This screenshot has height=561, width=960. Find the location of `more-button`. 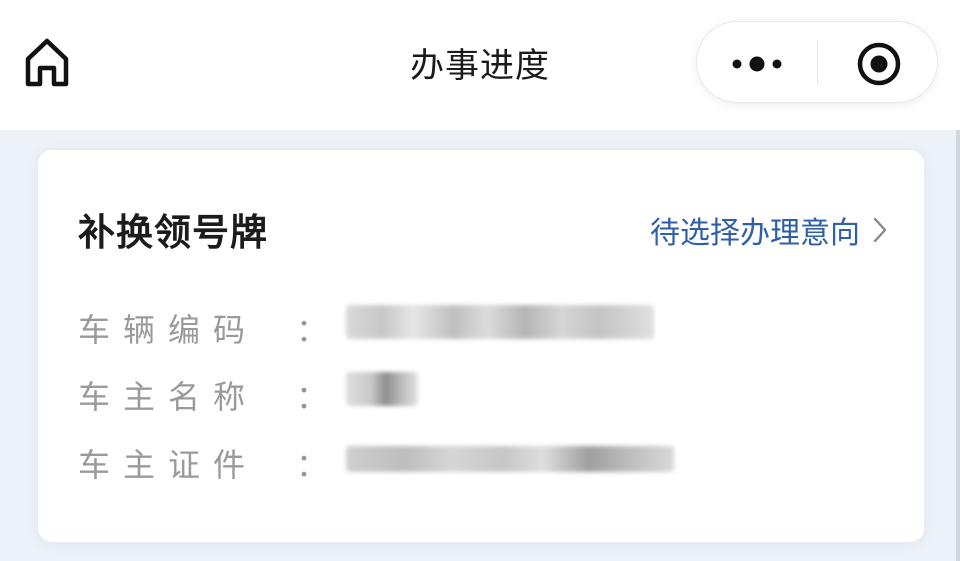

more-button is located at coordinates (757, 62).